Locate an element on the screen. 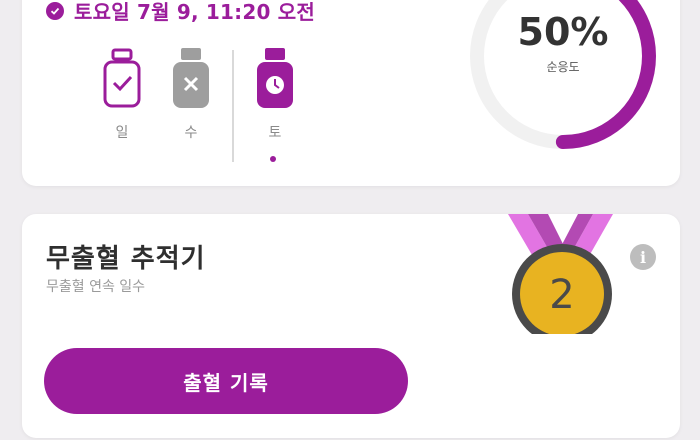  info-icon: i is located at coordinates (643, 257).